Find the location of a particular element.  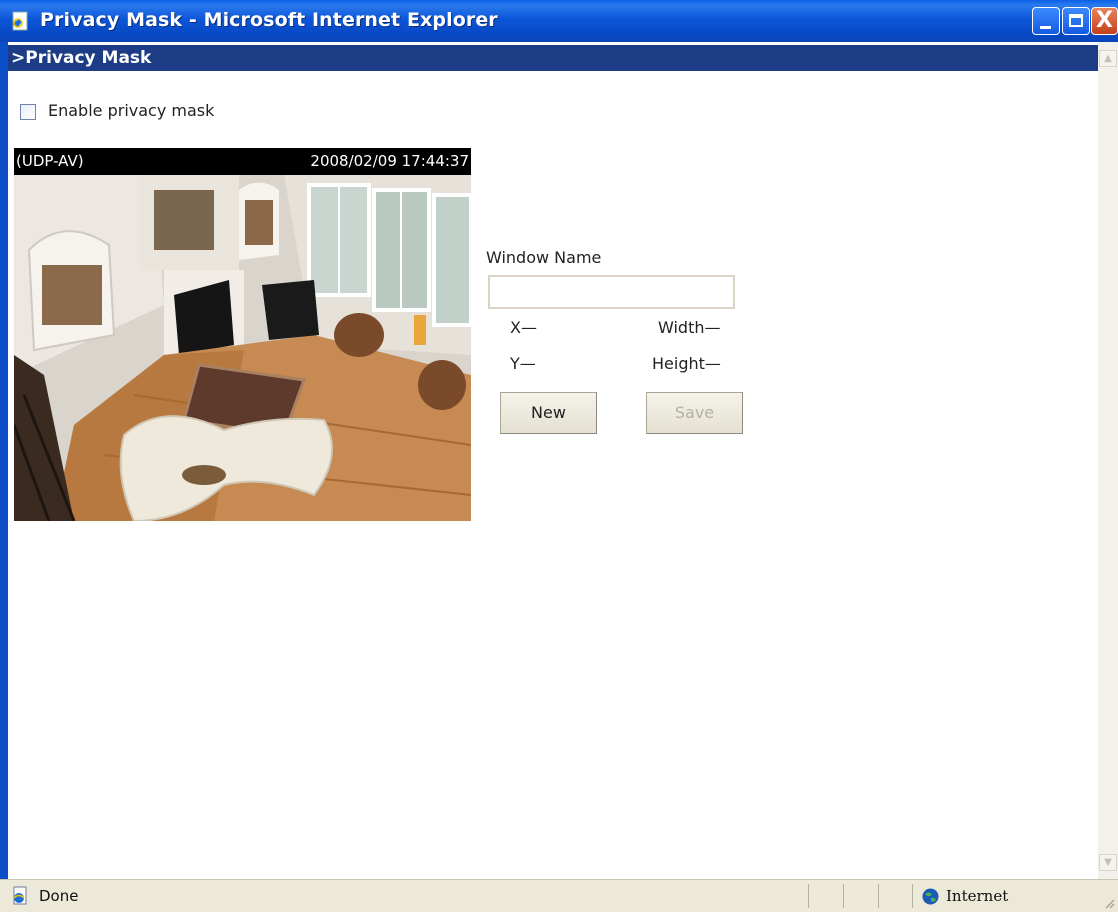

maximize-button is located at coordinates (1076, 21).